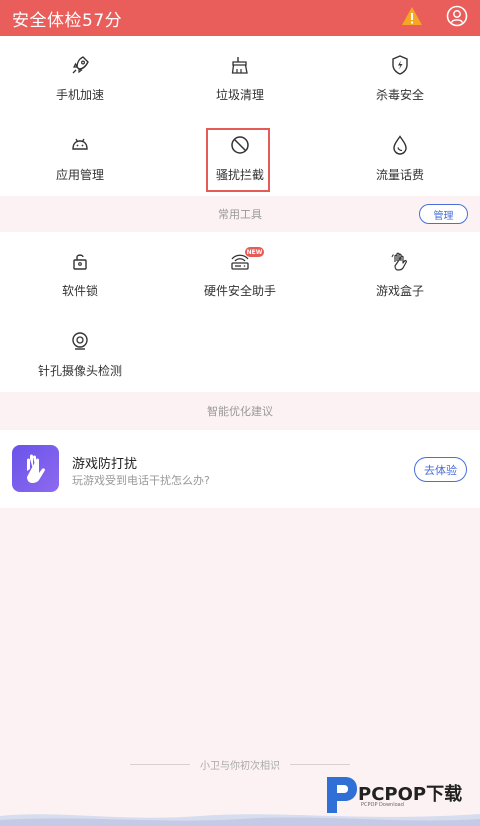 The height and width of the screenshot is (826, 480). Describe the element at coordinates (80, 76) in the screenshot. I see `grid-item-speedup: 手机加速` at that location.